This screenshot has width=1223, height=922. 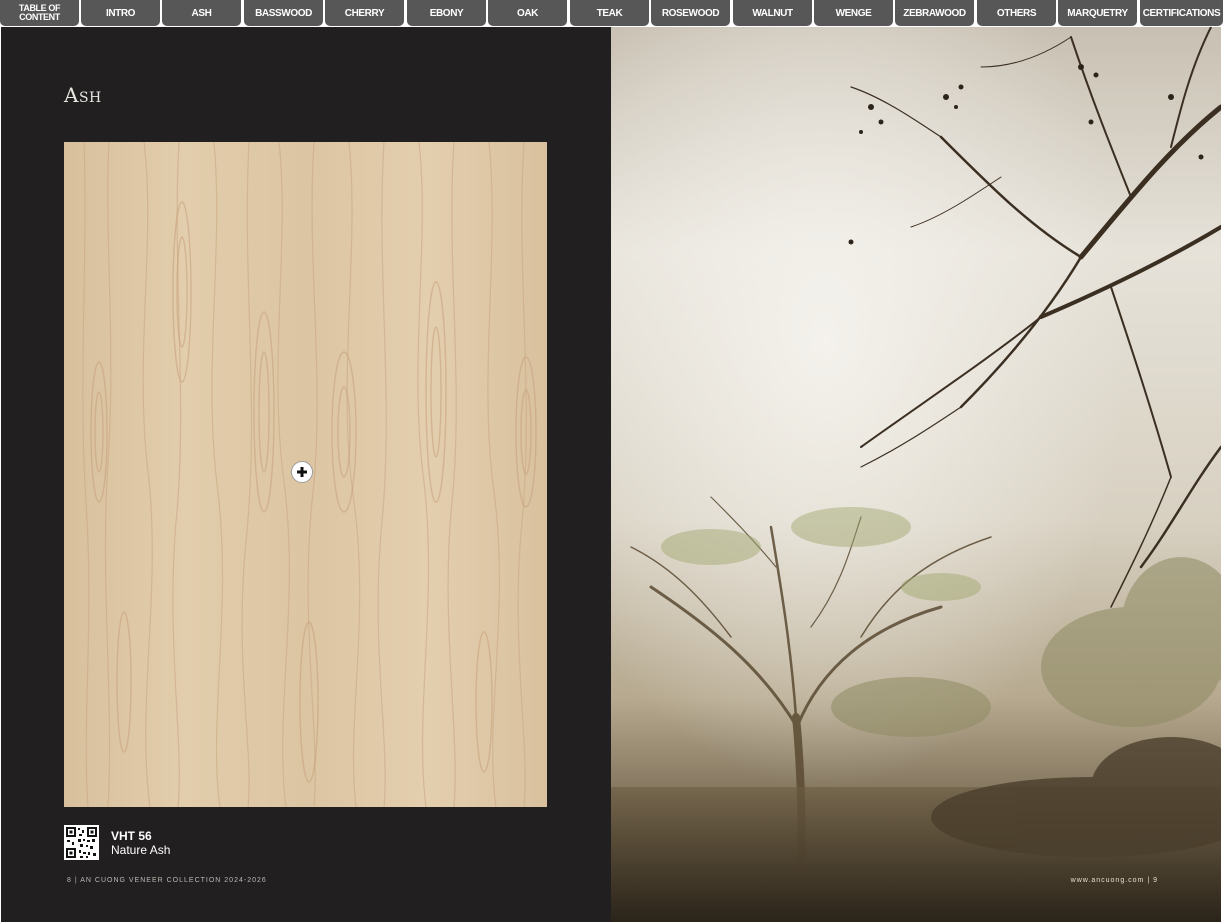 What do you see at coordinates (1016, 13) in the screenshot?
I see `tab-others: OTHERS` at bounding box center [1016, 13].